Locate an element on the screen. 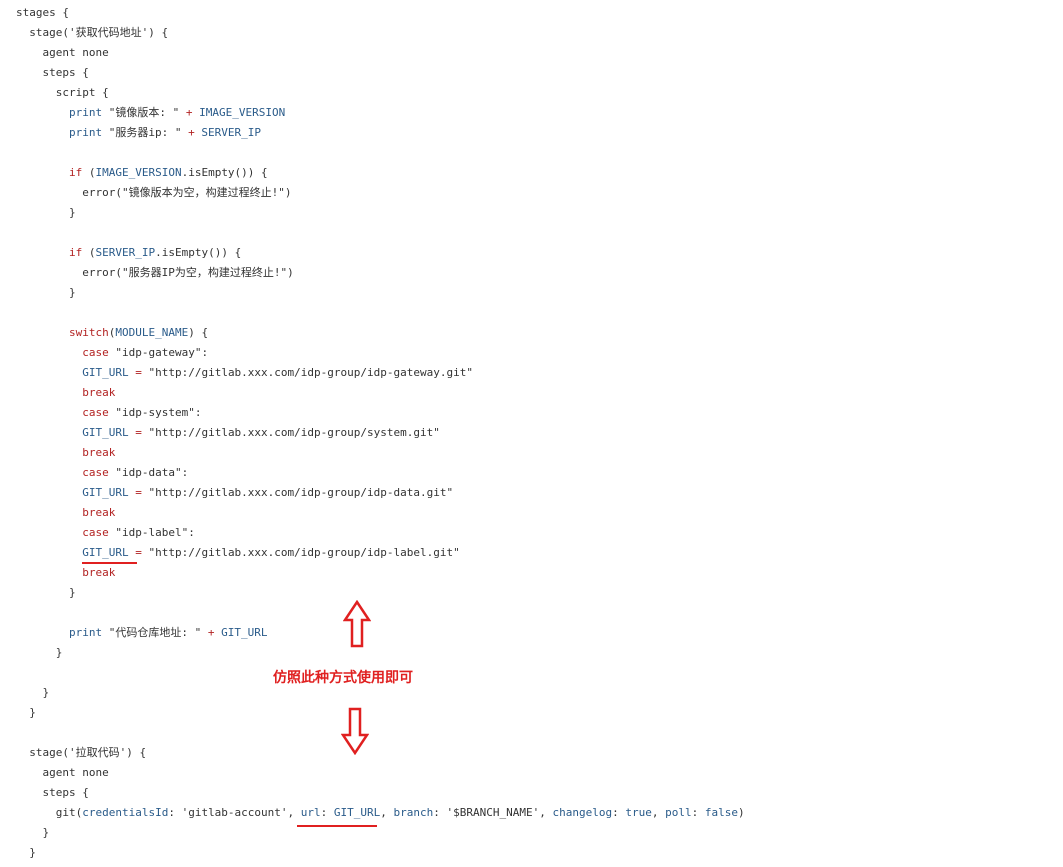 The height and width of the screenshot is (867, 1063). code-token: true is located at coordinates (638, 812).